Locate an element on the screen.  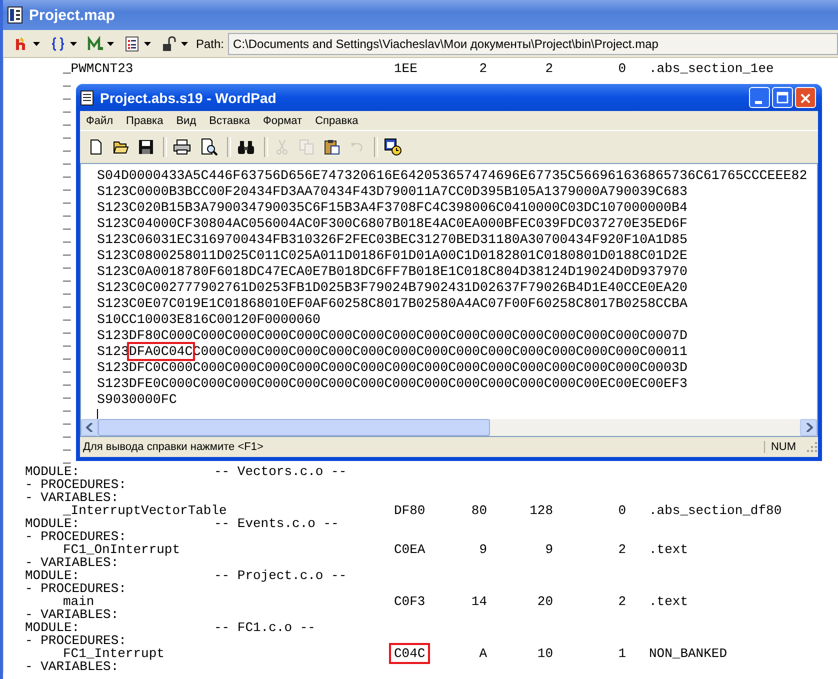
clipboard-icon is located at coordinates (332, 147).